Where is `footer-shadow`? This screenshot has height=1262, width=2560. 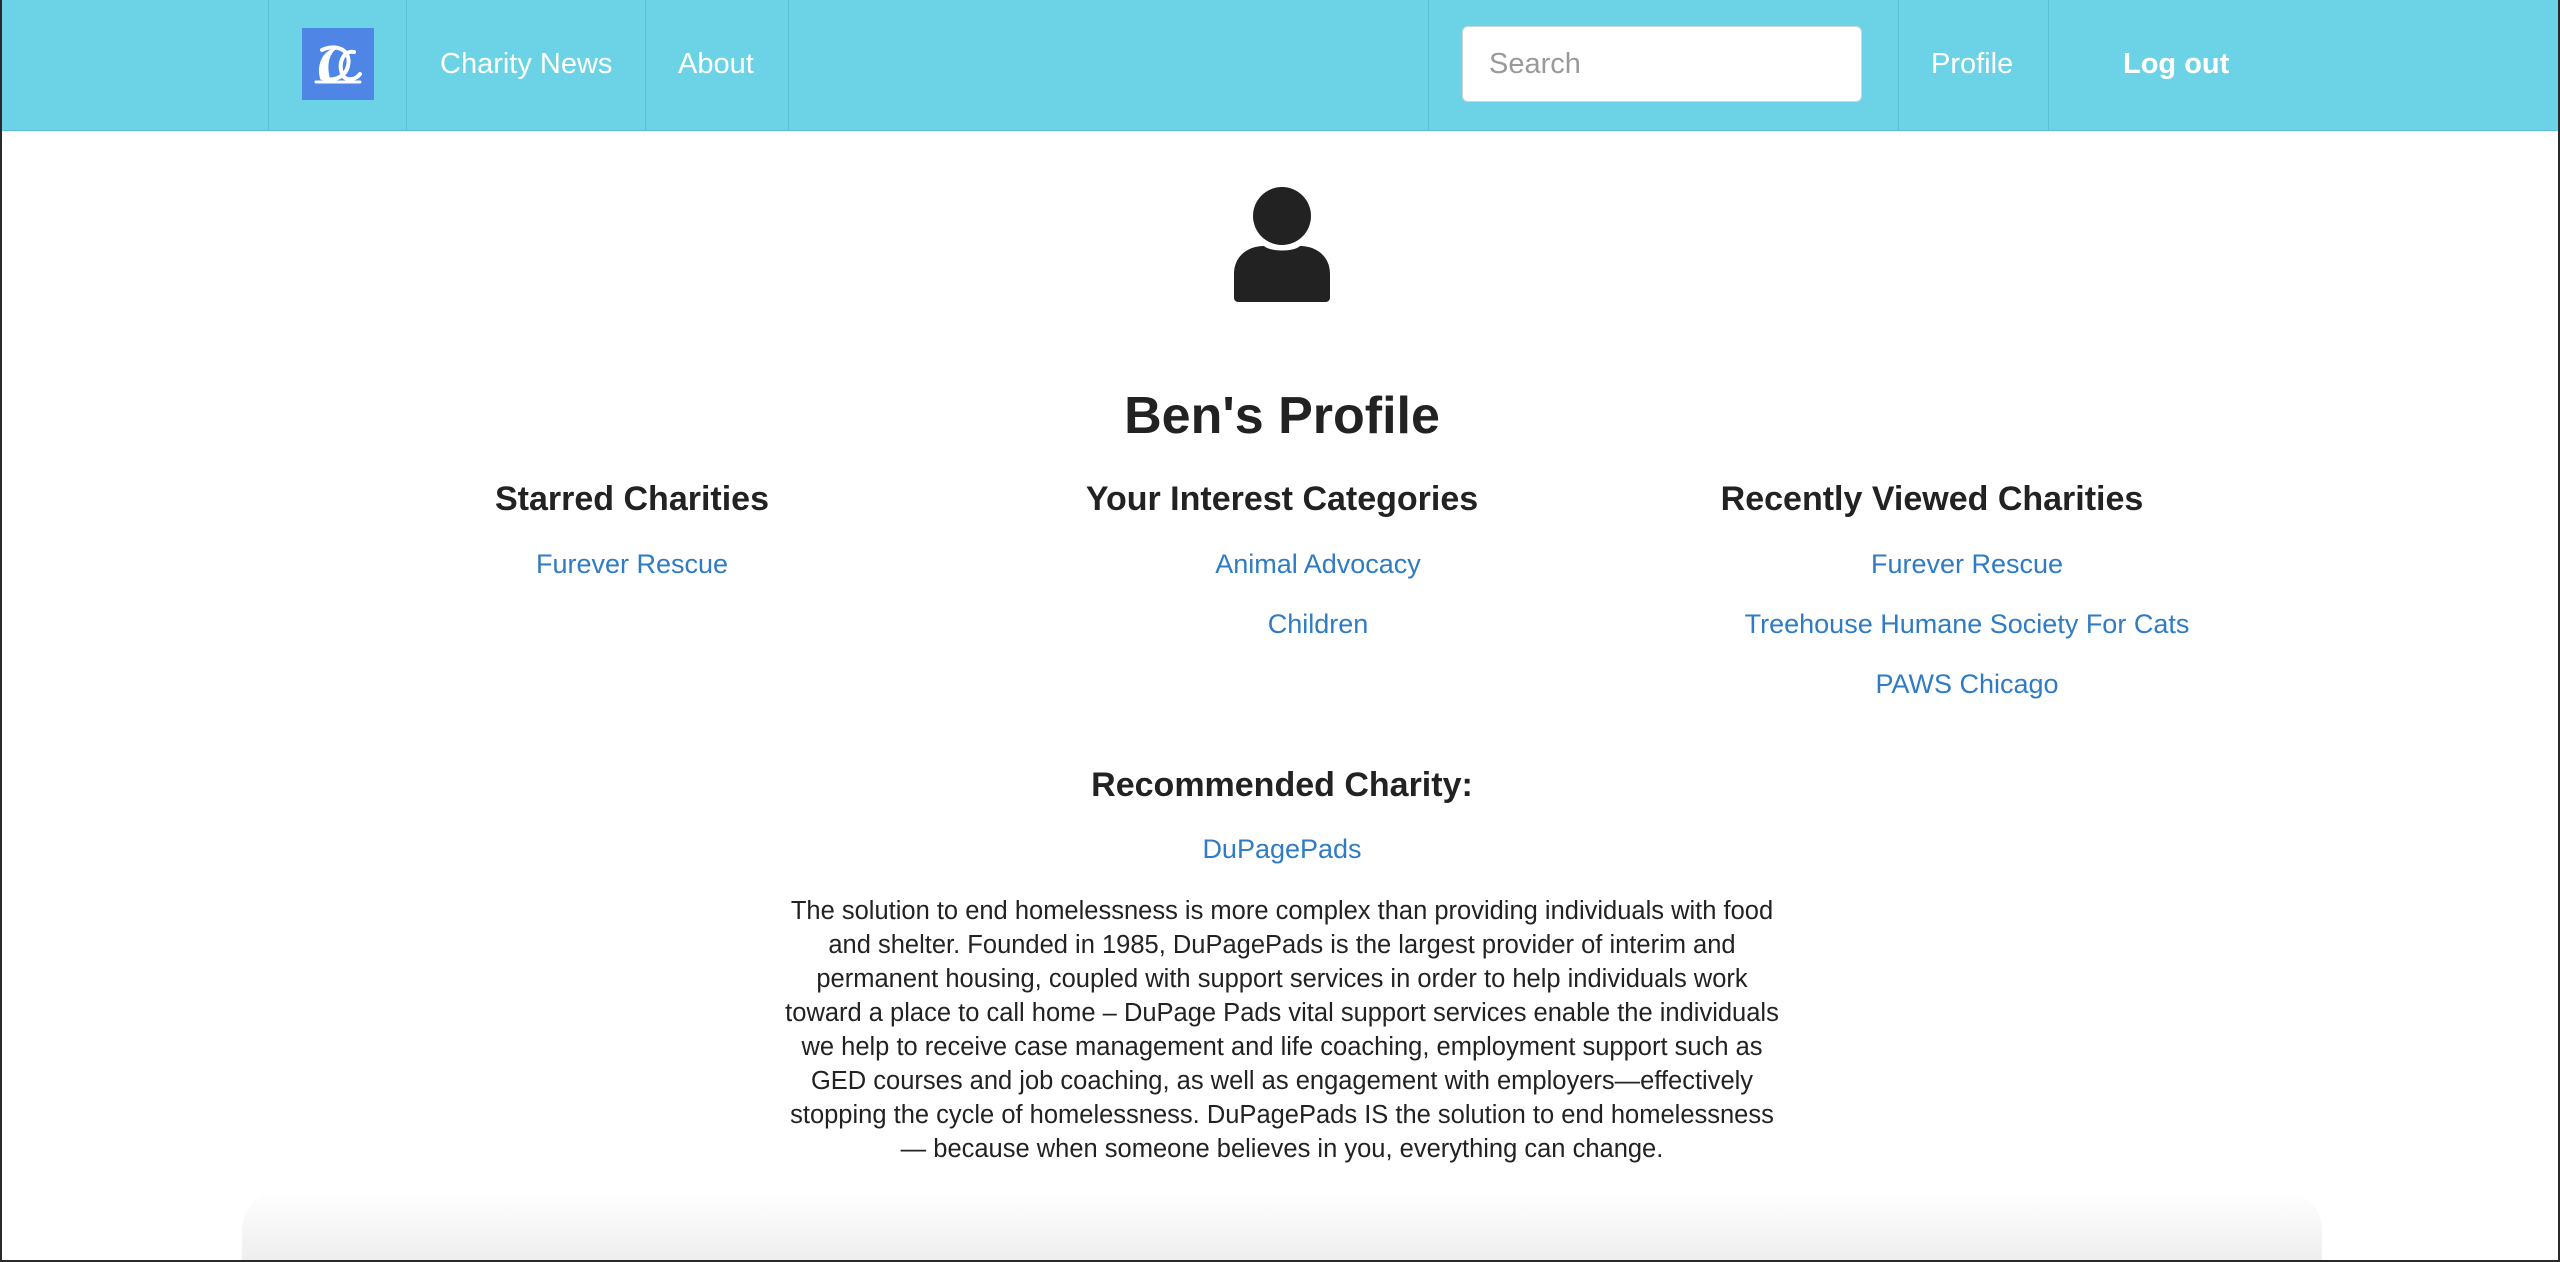
footer-shadow is located at coordinates (1282, 1225).